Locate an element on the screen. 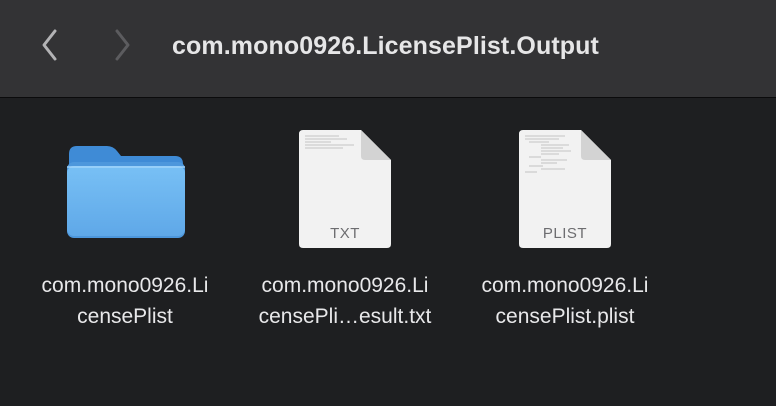 The width and height of the screenshot is (776, 406). chevron-left-icon is located at coordinates (49, 45).